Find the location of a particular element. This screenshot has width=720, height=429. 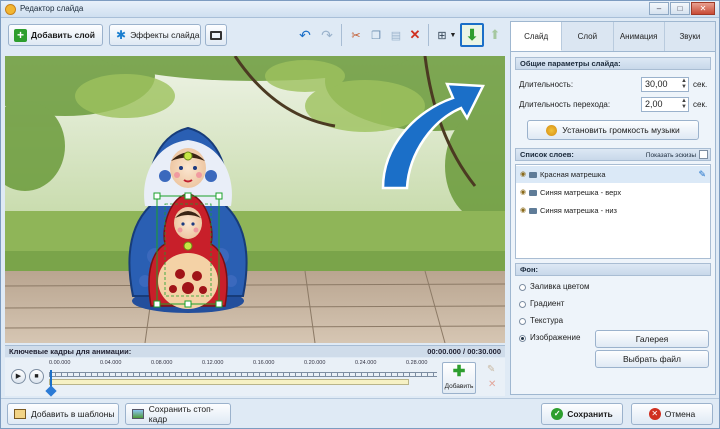

add-keyframe-label: Добавить is located at coordinates (459, 386).